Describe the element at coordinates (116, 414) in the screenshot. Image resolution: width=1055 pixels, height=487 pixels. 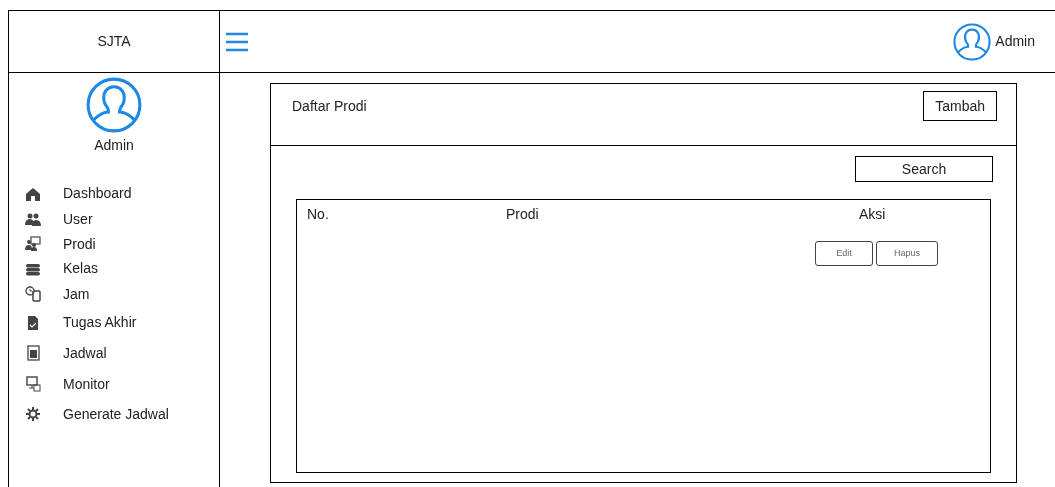
I see `sidebar-item: Generate Jadwal` at that location.